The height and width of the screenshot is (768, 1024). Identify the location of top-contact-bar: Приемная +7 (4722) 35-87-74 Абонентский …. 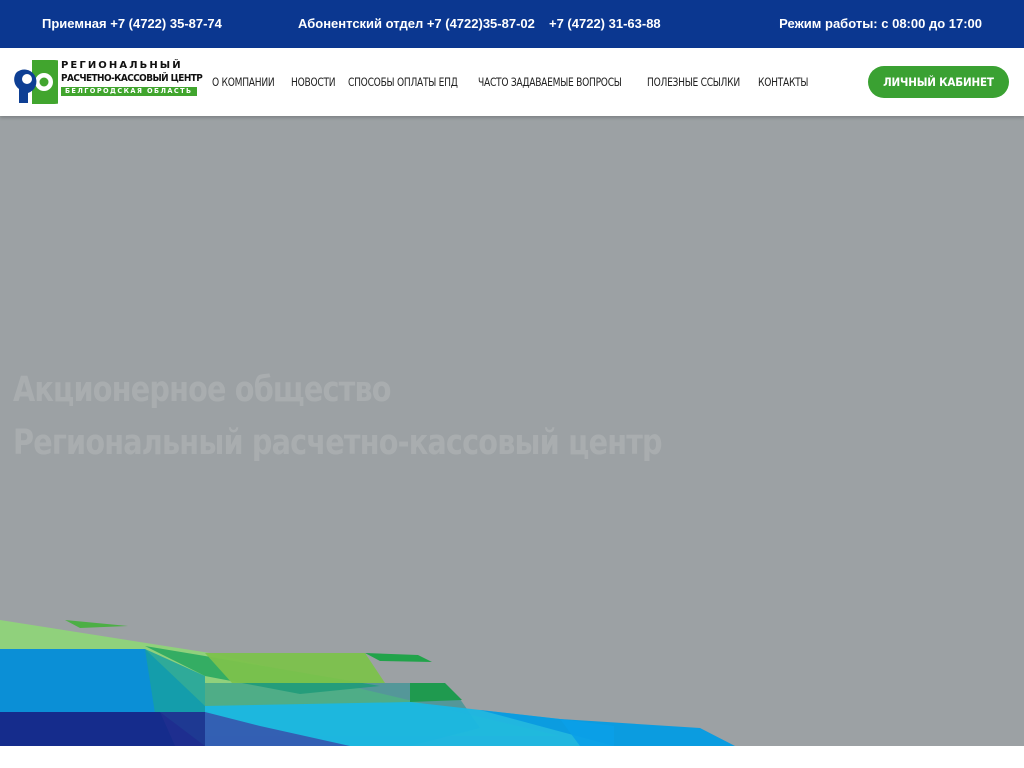
(512, 24).